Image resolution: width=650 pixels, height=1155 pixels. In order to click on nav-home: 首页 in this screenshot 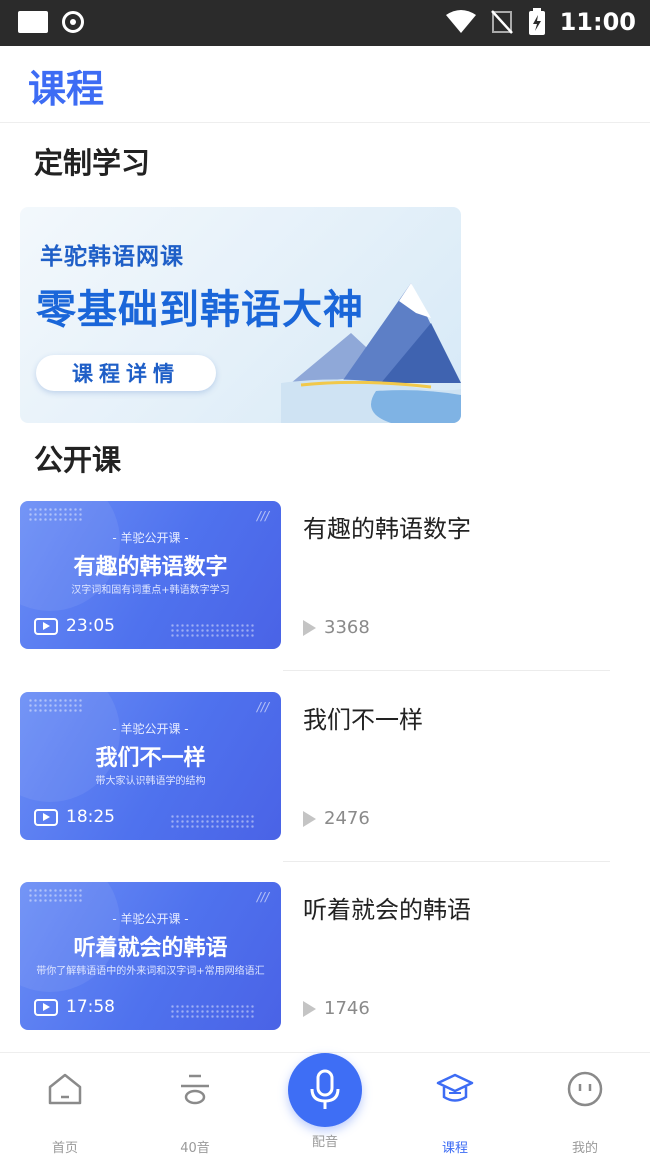, I will do `click(65, 1104)`.